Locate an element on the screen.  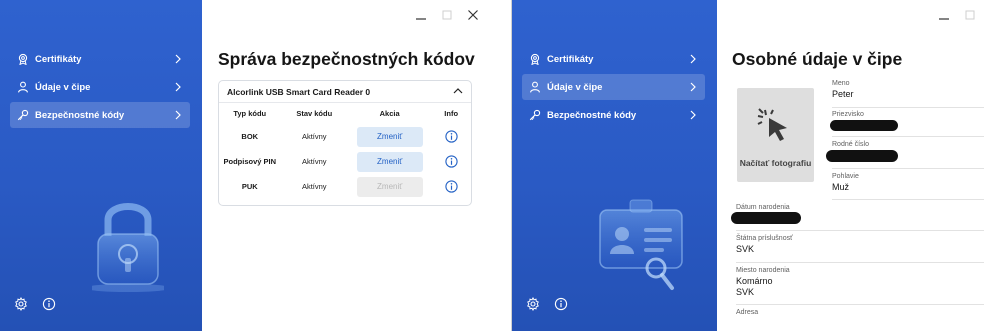
field-label: Meno is located at coordinates (841, 83).